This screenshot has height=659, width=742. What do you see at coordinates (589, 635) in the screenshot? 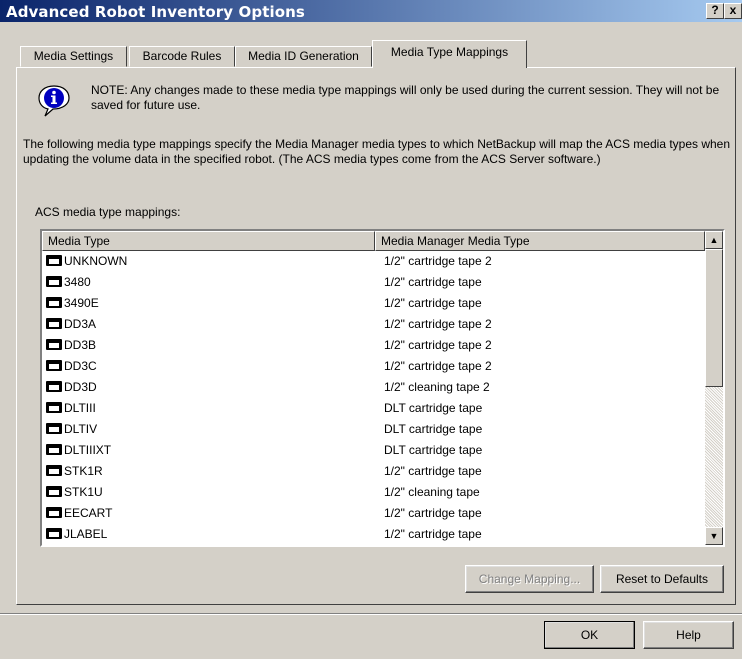
I see `ok-button: OK` at bounding box center [589, 635].